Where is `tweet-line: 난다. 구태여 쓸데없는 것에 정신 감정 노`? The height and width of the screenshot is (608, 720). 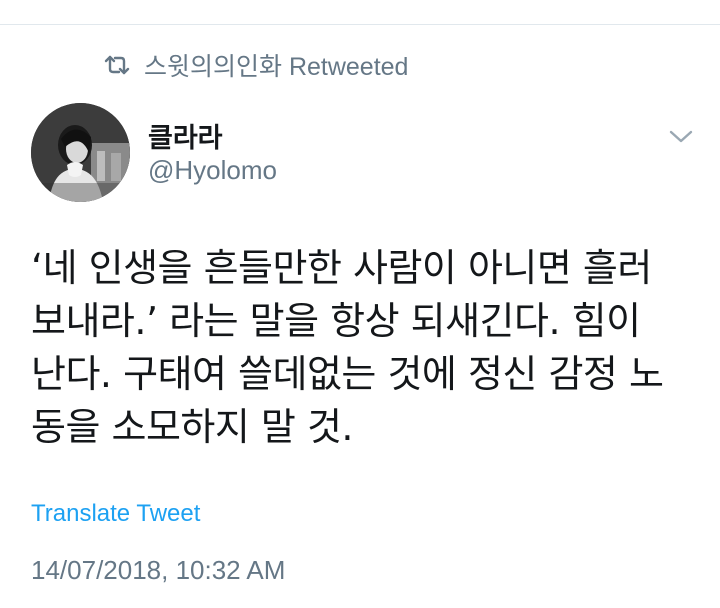 tweet-line: 난다. 구태여 쓸데없는 것에 정신 감정 노 is located at coordinates (347, 374).